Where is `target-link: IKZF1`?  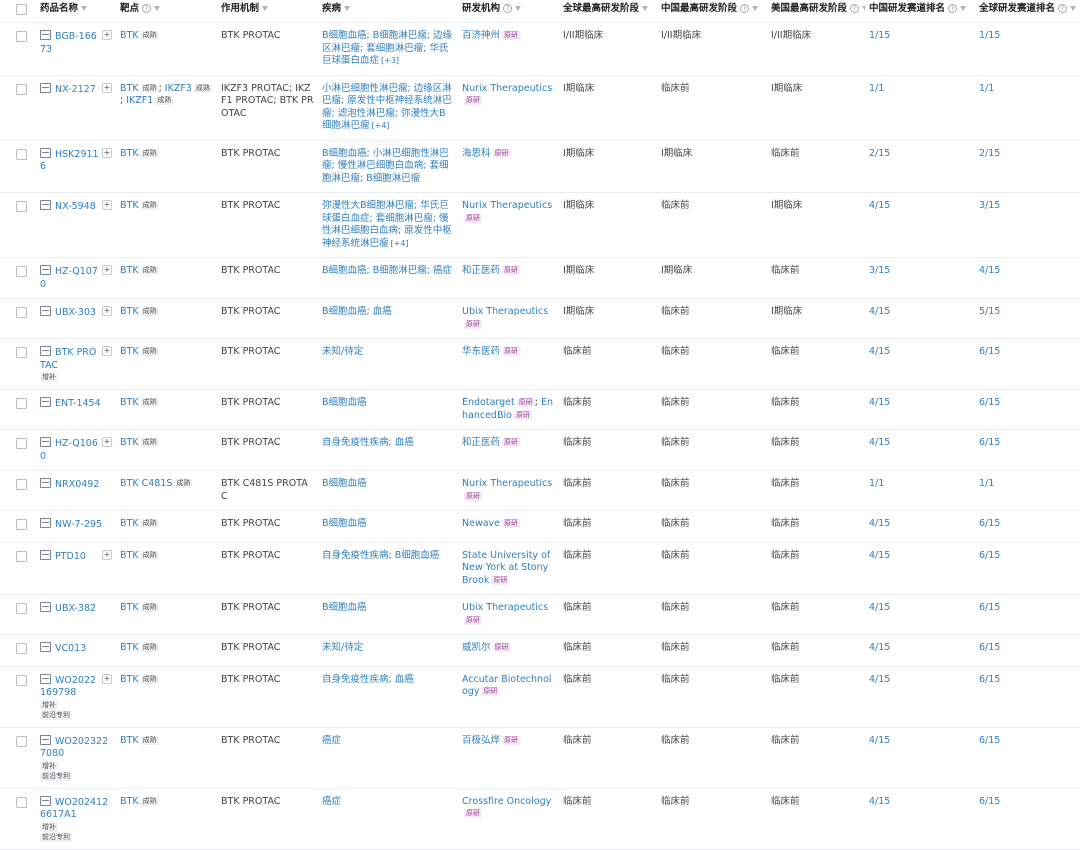 target-link: IKZF1 is located at coordinates (139, 100).